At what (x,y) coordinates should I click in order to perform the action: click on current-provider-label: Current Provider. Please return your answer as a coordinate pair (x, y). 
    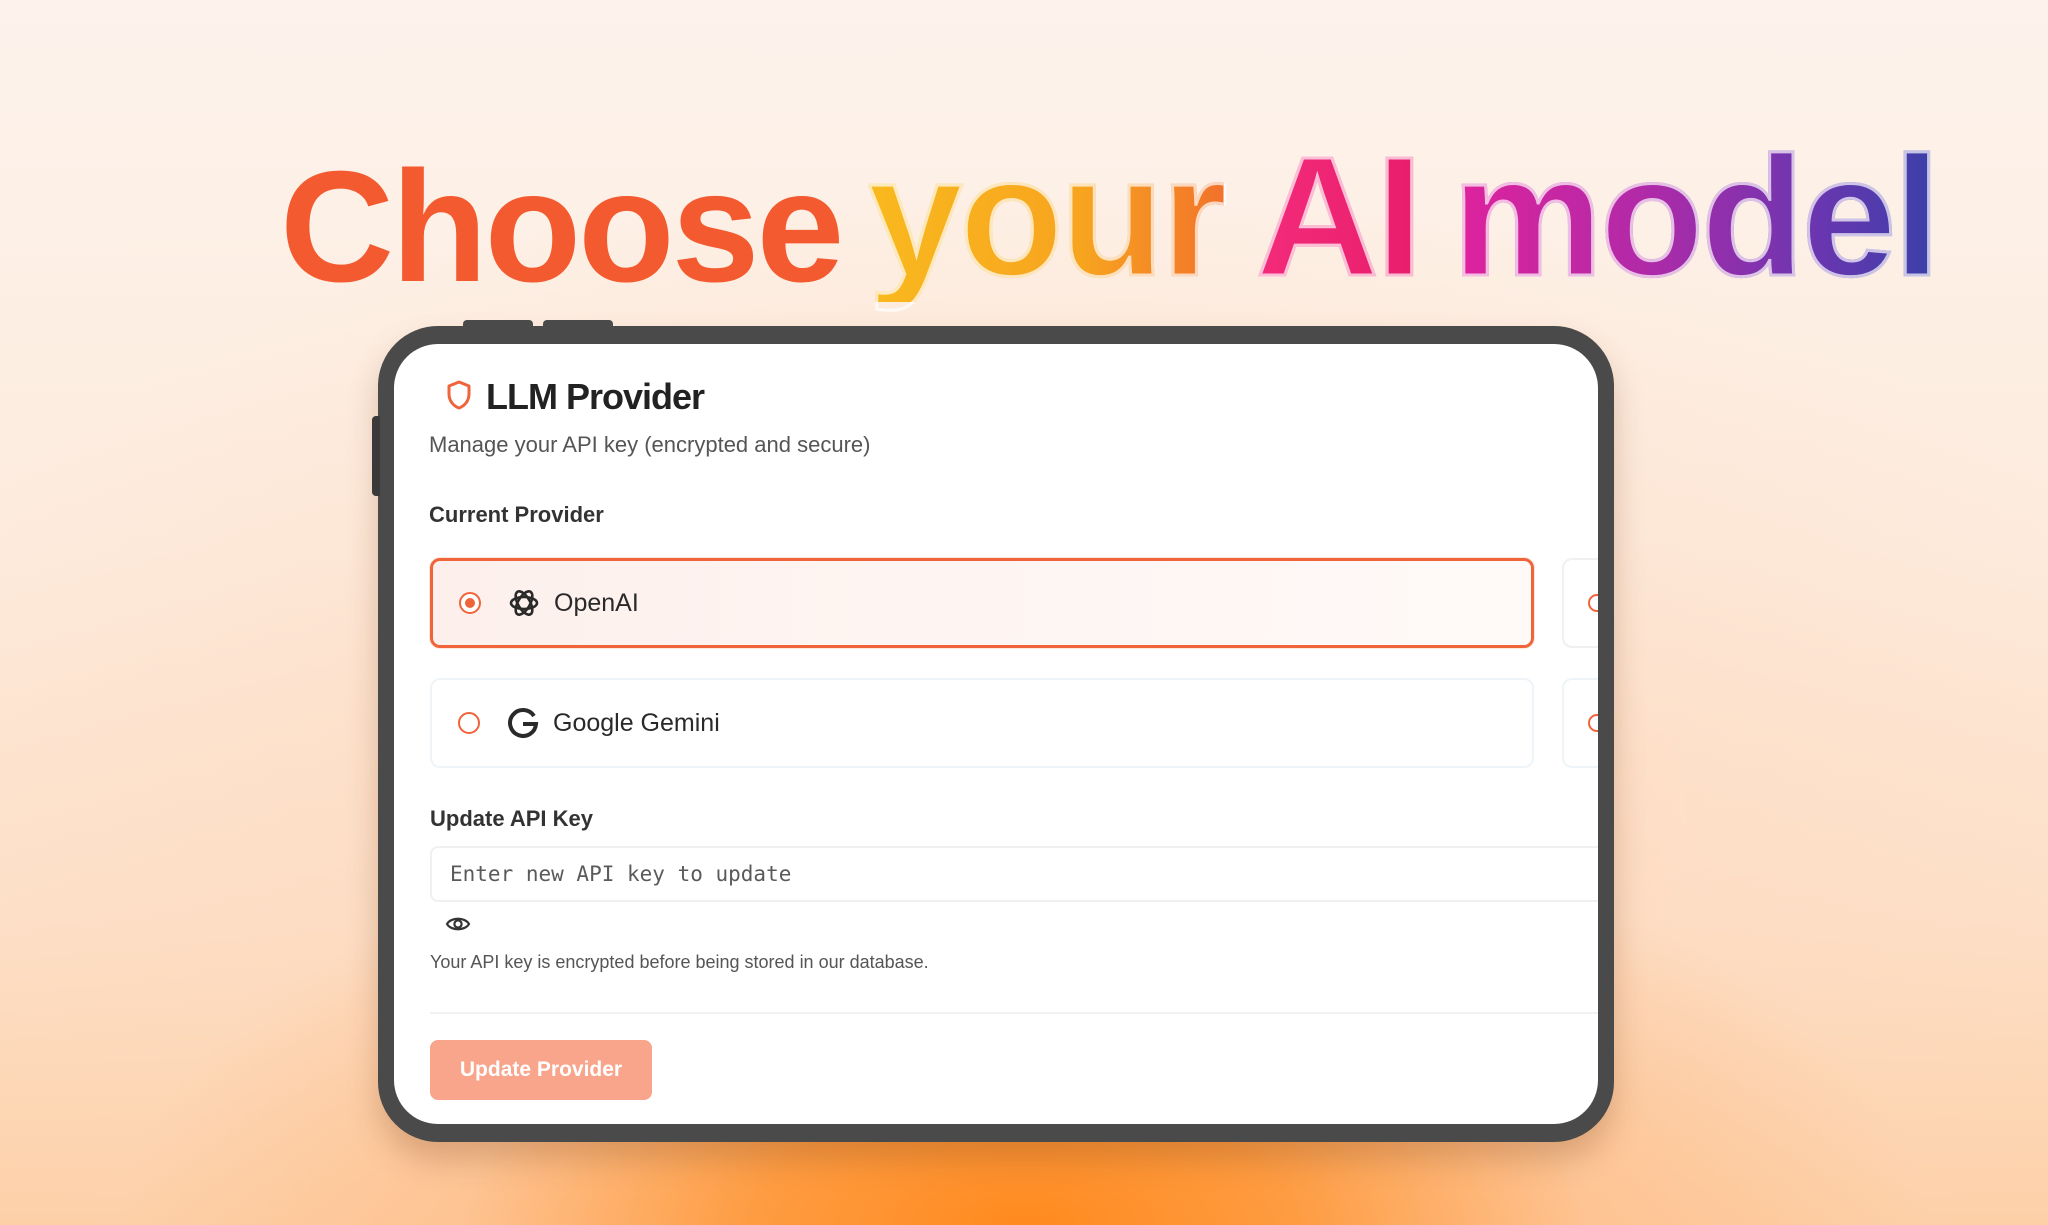
    Looking at the image, I should click on (516, 514).